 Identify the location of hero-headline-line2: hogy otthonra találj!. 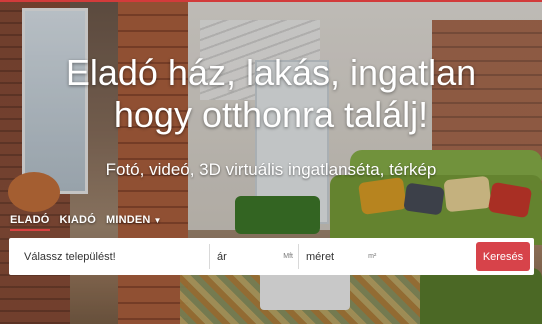
(271, 114).